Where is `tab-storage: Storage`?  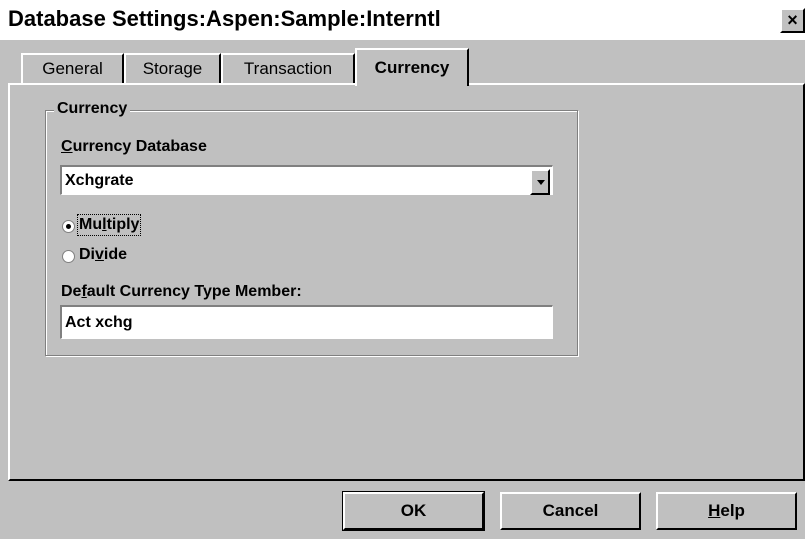 tab-storage: Storage is located at coordinates (172, 68).